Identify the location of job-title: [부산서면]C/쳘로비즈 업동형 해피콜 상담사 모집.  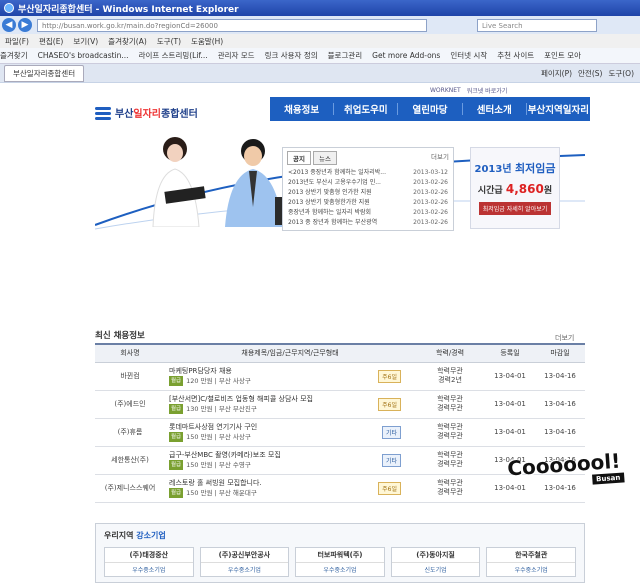
(241, 399).